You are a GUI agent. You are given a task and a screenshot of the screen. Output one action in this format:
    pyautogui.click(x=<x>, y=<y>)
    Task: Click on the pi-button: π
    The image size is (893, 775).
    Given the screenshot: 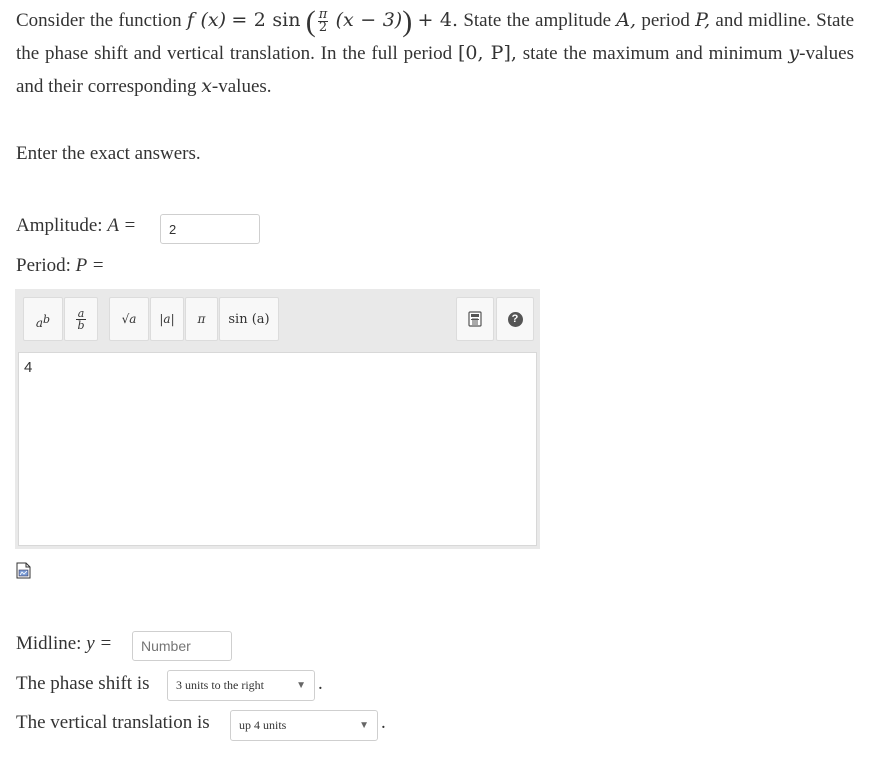 What is the action you would take?
    pyautogui.click(x=201, y=319)
    